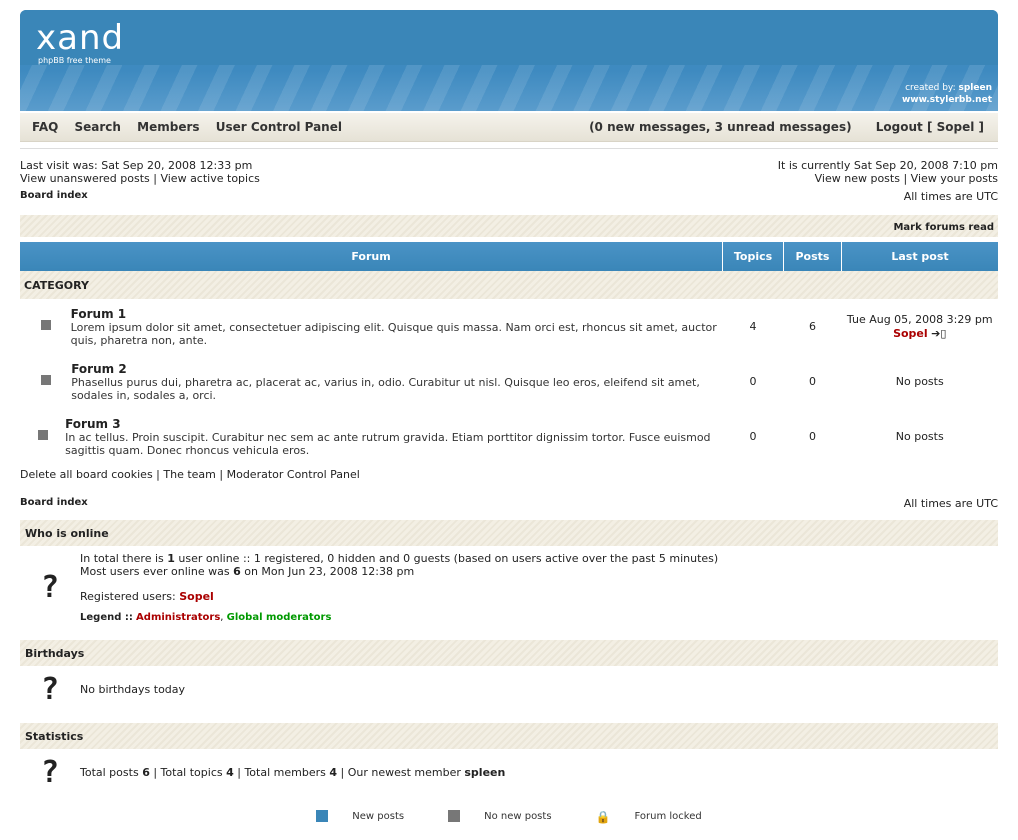  Describe the element at coordinates (237, 571) in the screenshot. I see `record-count: 6` at that location.